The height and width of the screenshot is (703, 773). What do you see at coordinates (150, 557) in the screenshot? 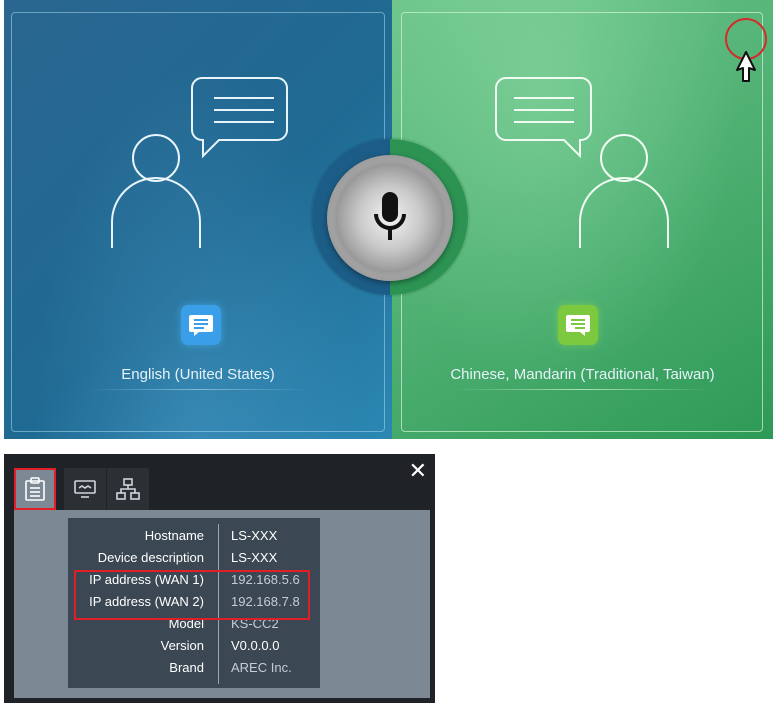
I see `device-description-label: Device description` at bounding box center [150, 557].